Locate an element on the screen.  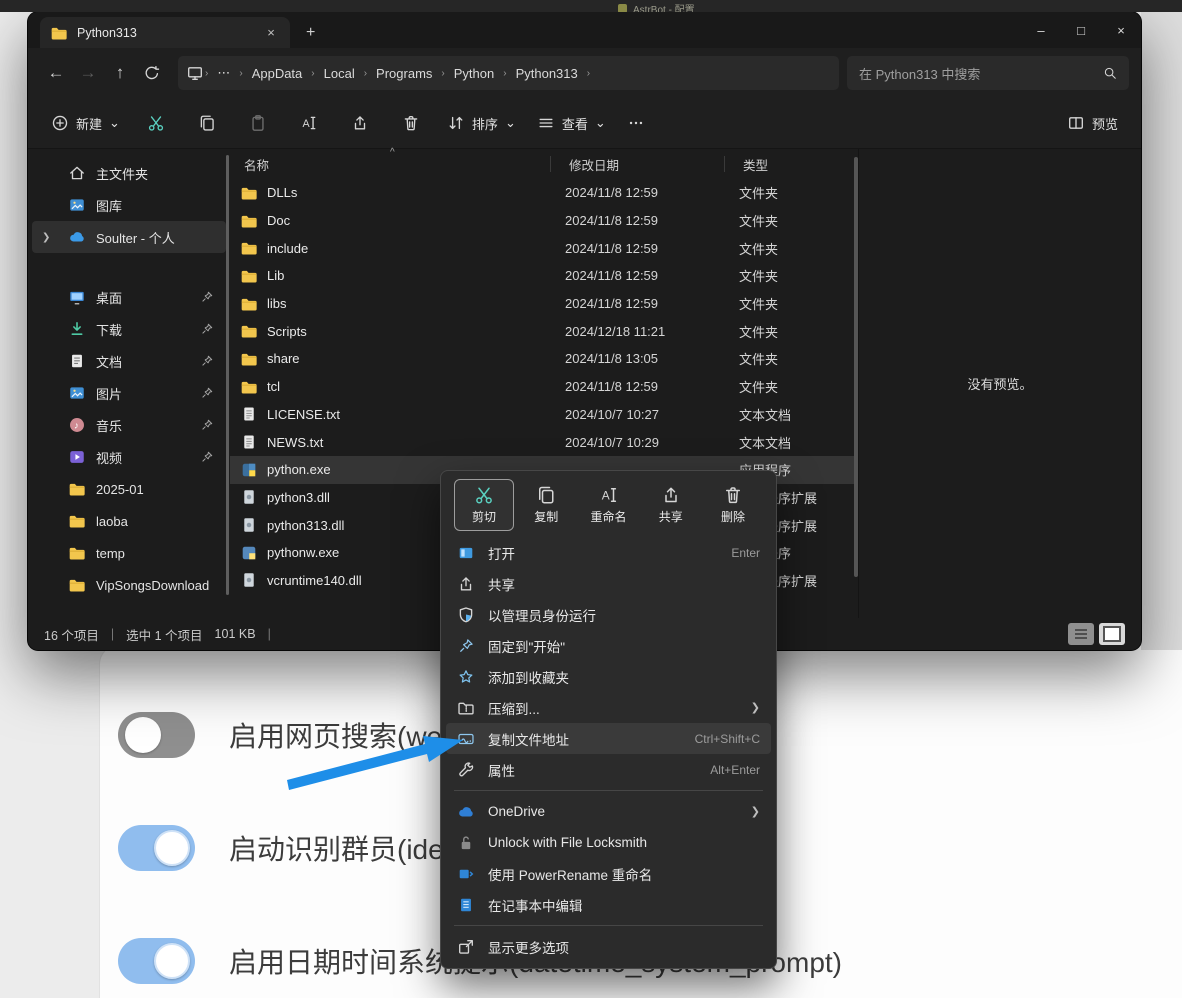
preview-pane: 没有预览。 is located at coordinates (999, 383).